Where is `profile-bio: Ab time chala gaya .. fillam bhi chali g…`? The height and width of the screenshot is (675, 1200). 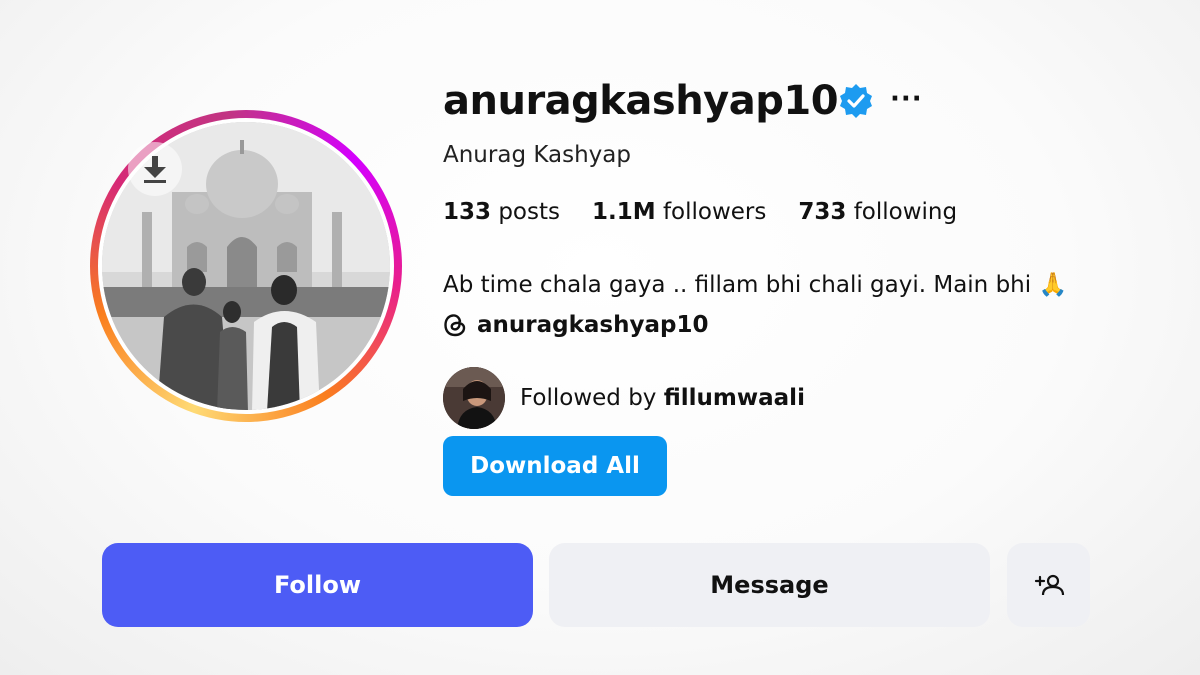 profile-bio: Ab time chala gaya .. fillam bhi chali g… is located at coordinates (755, 285).